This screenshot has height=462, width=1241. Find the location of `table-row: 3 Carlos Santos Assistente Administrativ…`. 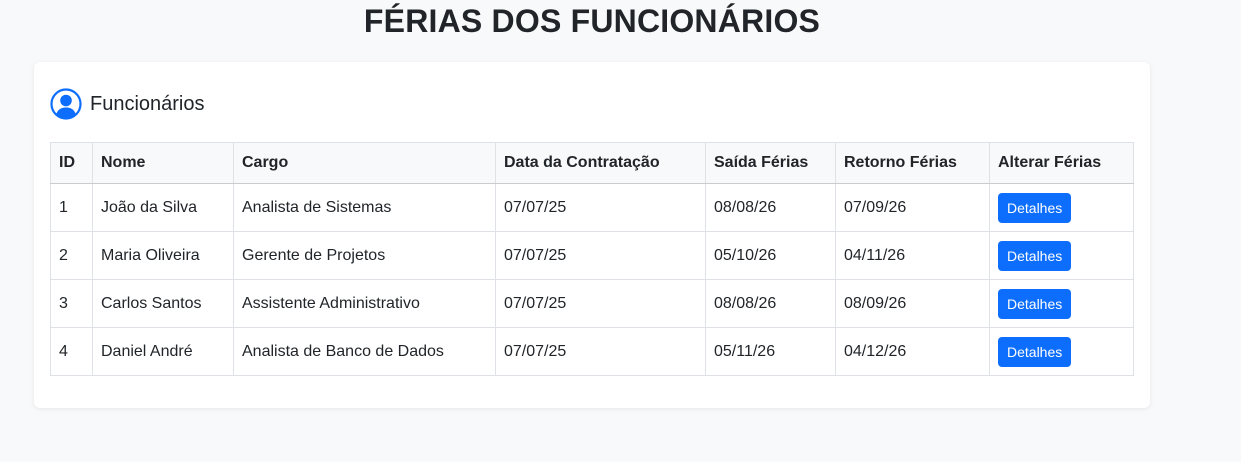

table-row: 3 Carlos Santos Assistente Administrativ… is located at coordinates (592, 303).